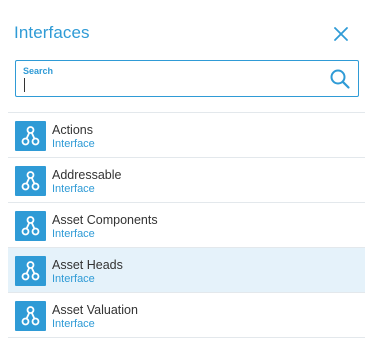  What do you see at coordinates (72, 130) in the screenshot?
I see `item-name: Actions` at bounding box center [72, 130].